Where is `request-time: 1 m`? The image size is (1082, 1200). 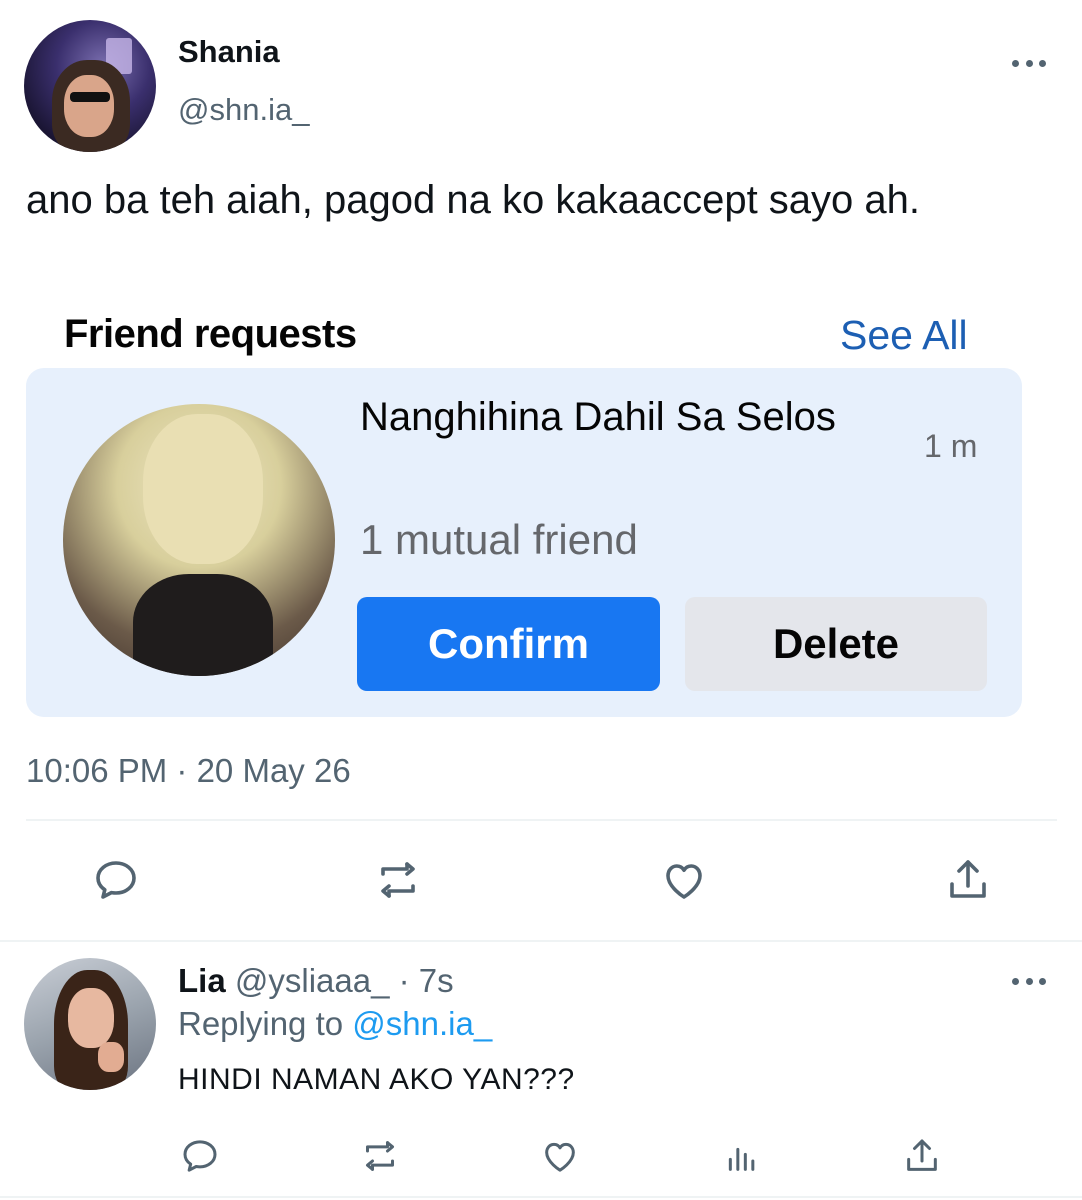 request-time: 1 m is located at coordinates (951, 446).